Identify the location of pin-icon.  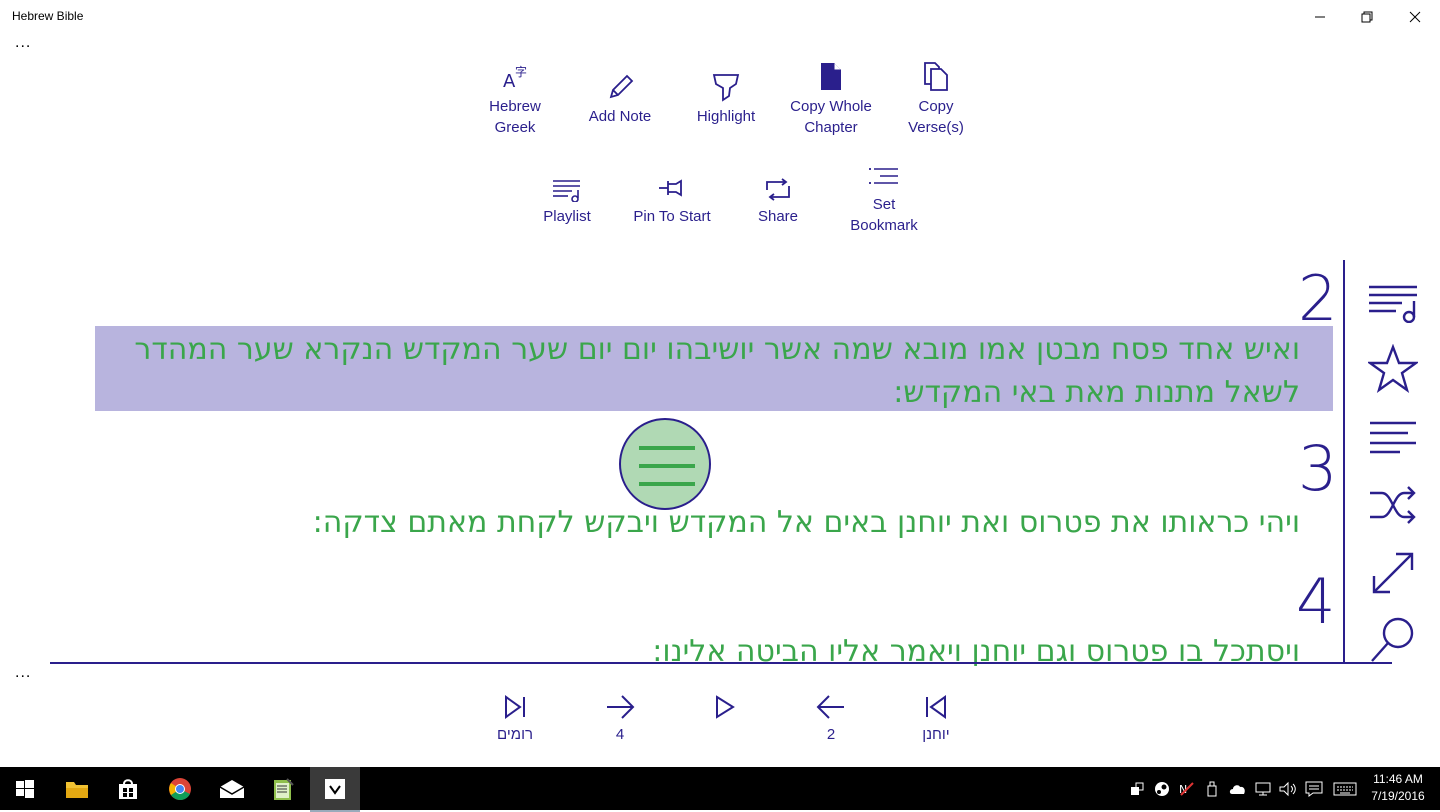
(670, 188).